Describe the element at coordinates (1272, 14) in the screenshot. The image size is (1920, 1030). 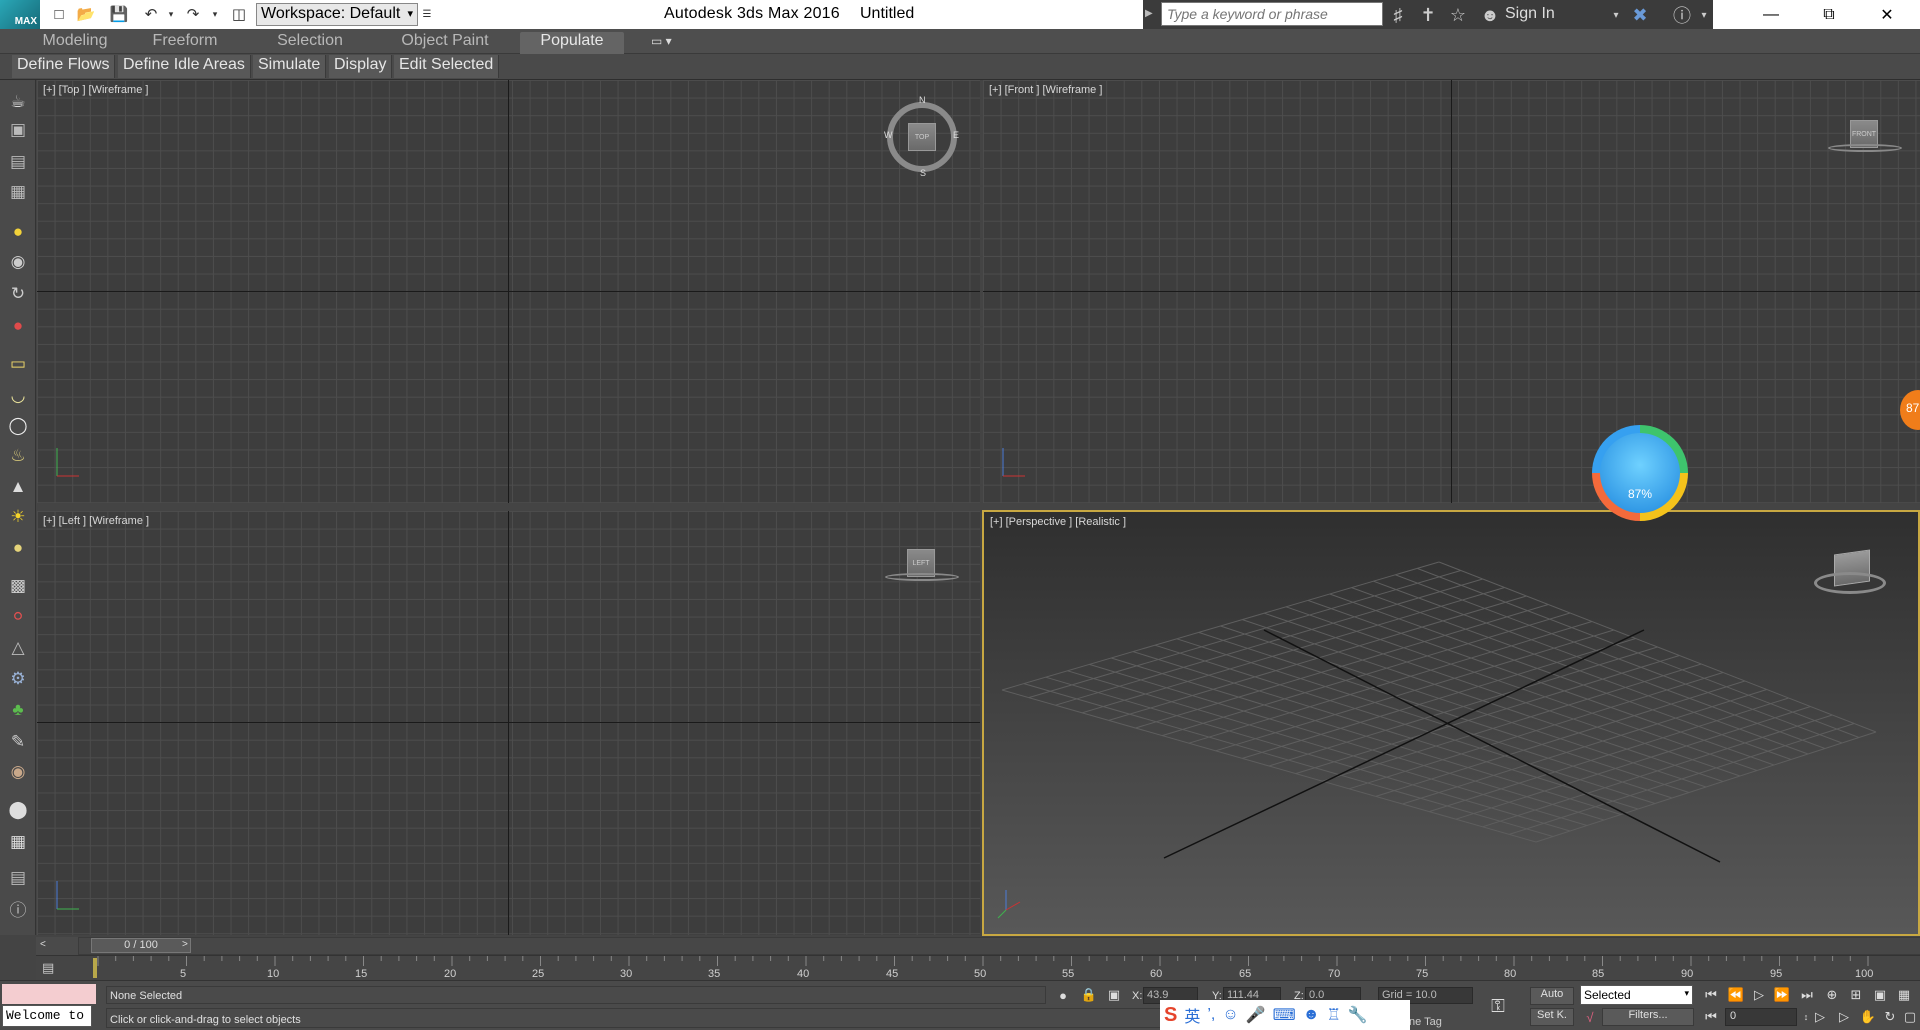
I see `search-input` at that location.